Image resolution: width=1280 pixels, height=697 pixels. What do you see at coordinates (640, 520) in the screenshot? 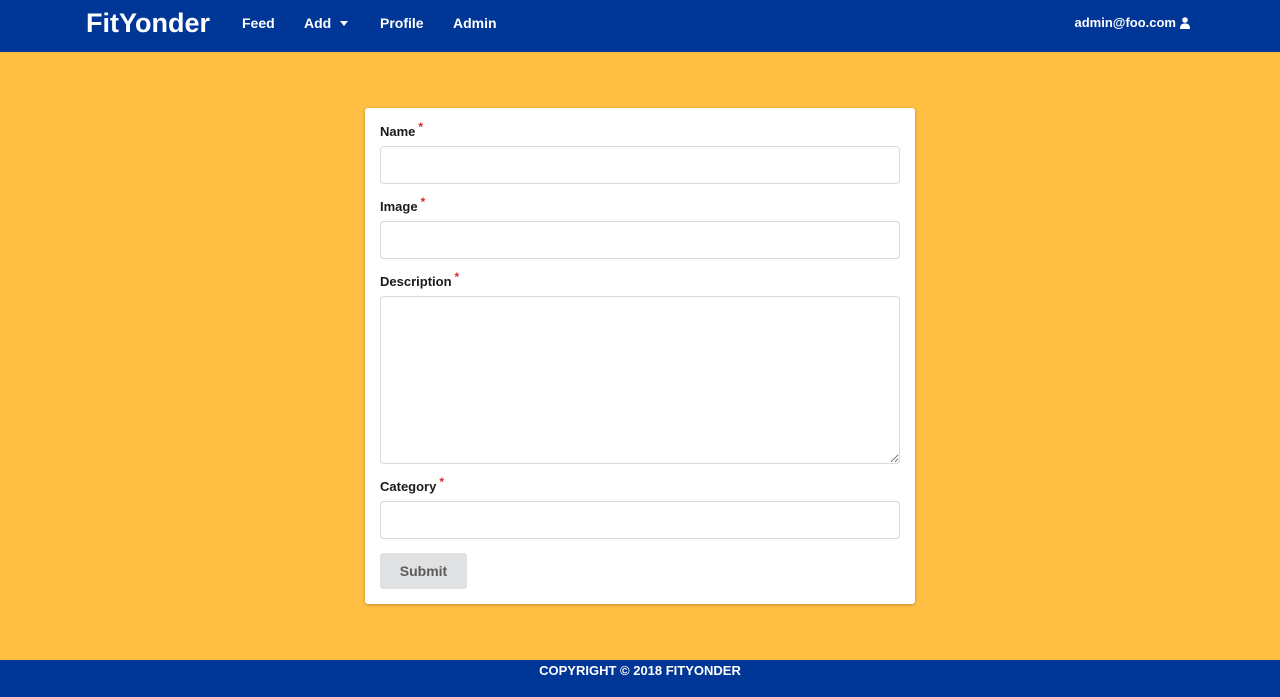
I see `category-input` at bounding box center [640, 520].